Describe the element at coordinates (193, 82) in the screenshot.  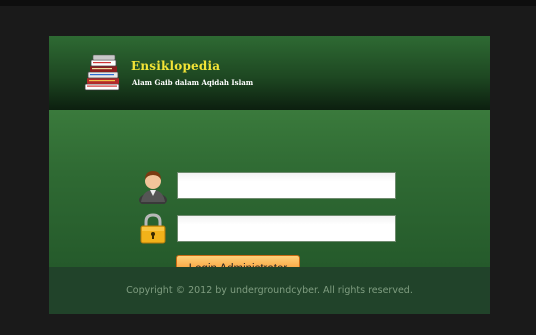
I see `app-subtitle: Alam Gaib dalam Aqidah Islam` at that location.